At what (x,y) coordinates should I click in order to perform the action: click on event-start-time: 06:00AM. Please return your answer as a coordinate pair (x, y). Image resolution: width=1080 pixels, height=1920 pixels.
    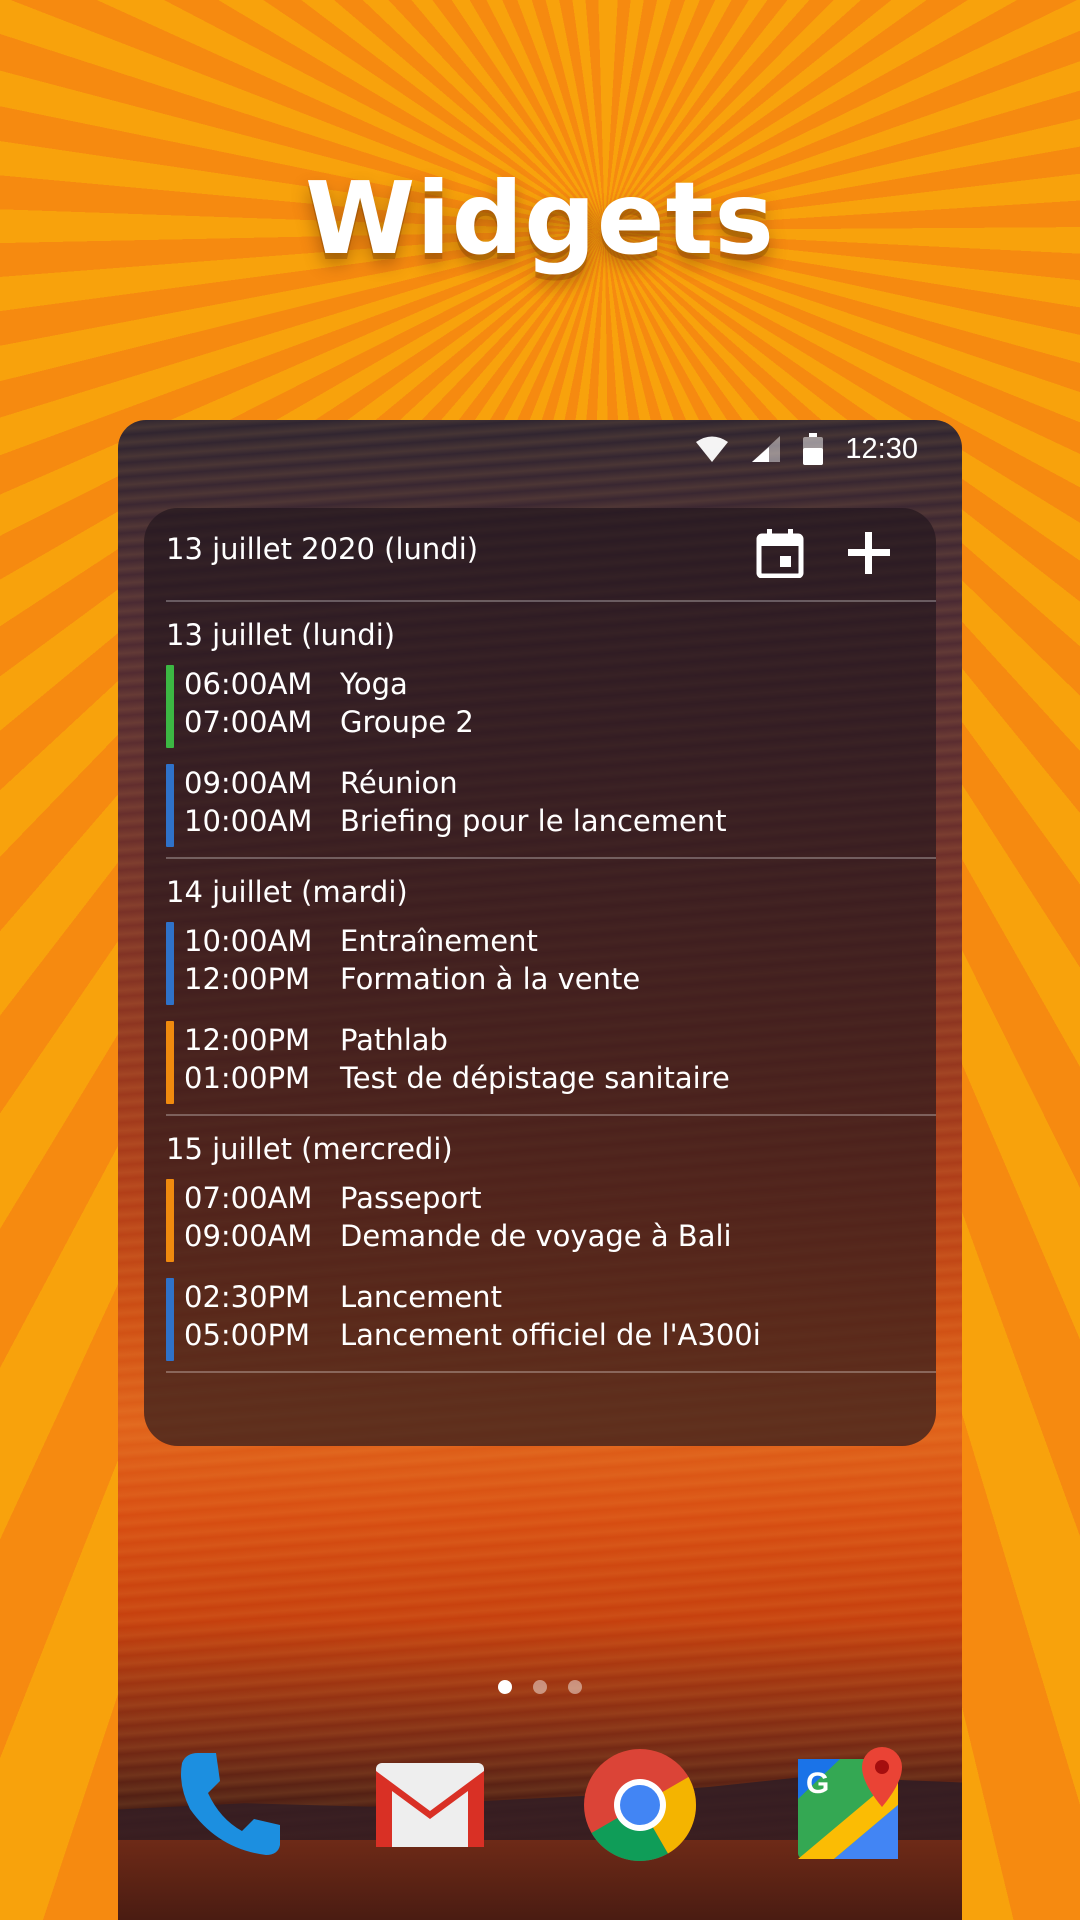
    Looking at the image, I should click on (248, 684).